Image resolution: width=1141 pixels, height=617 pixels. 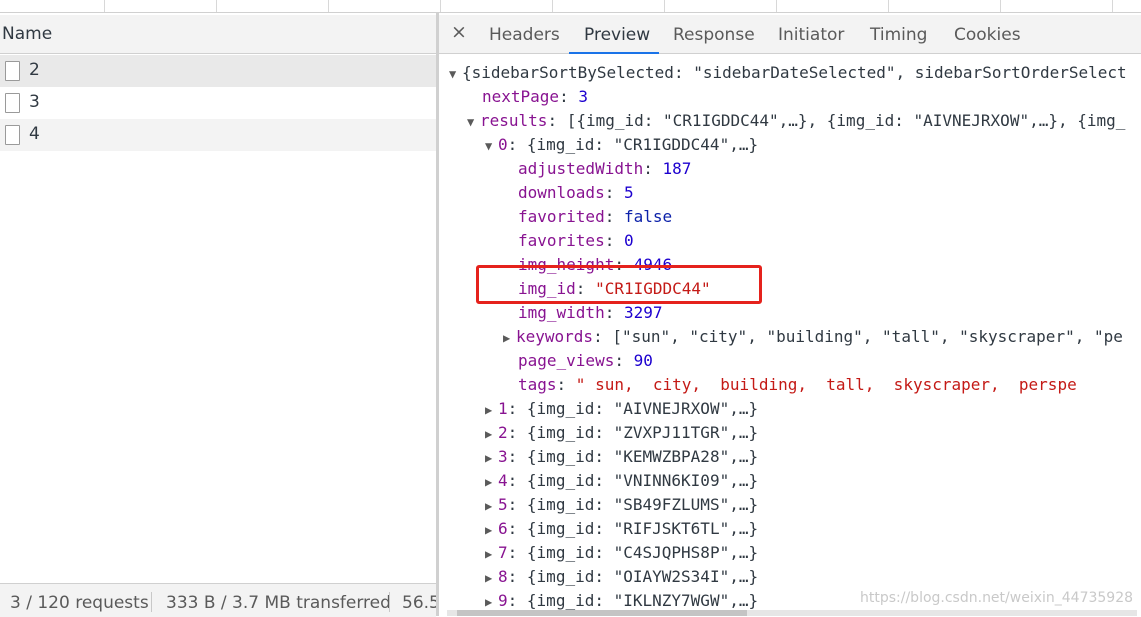 I want to click on request-row: 3, so click(x=218, y=103).